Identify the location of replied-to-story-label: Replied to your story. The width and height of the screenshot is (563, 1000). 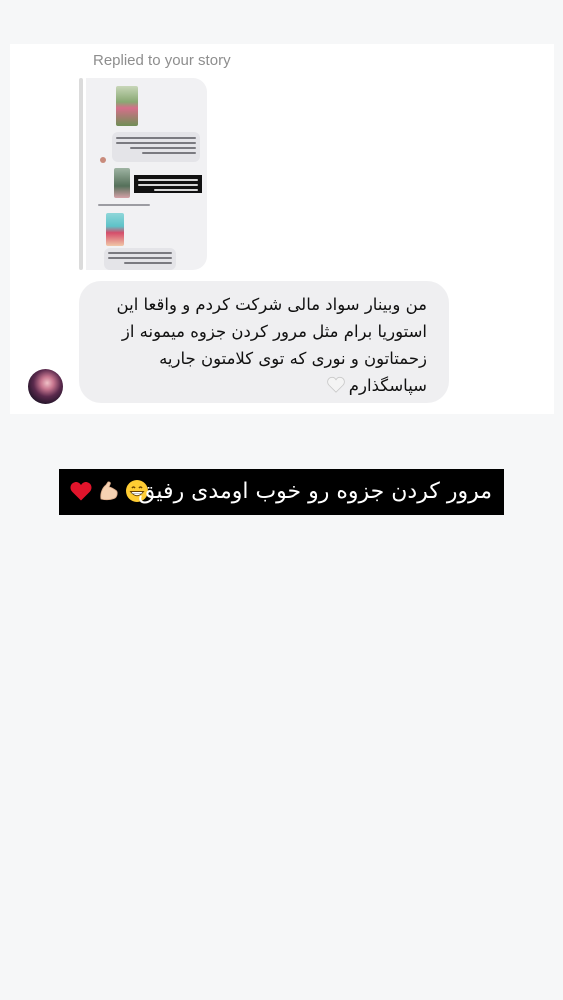
(162, 60).